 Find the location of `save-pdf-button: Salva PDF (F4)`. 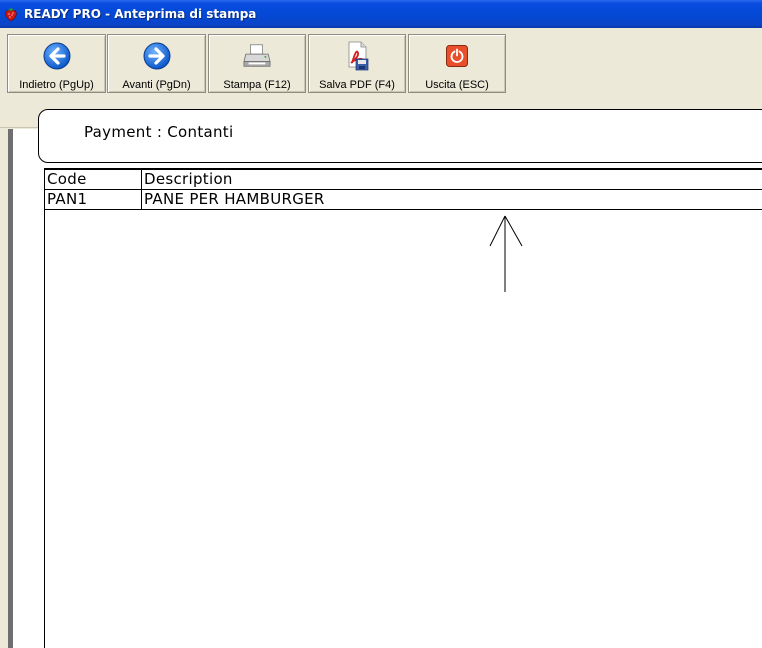

save-pdf-button: Salva PDF (F4) is located at coordinates (357, 63).